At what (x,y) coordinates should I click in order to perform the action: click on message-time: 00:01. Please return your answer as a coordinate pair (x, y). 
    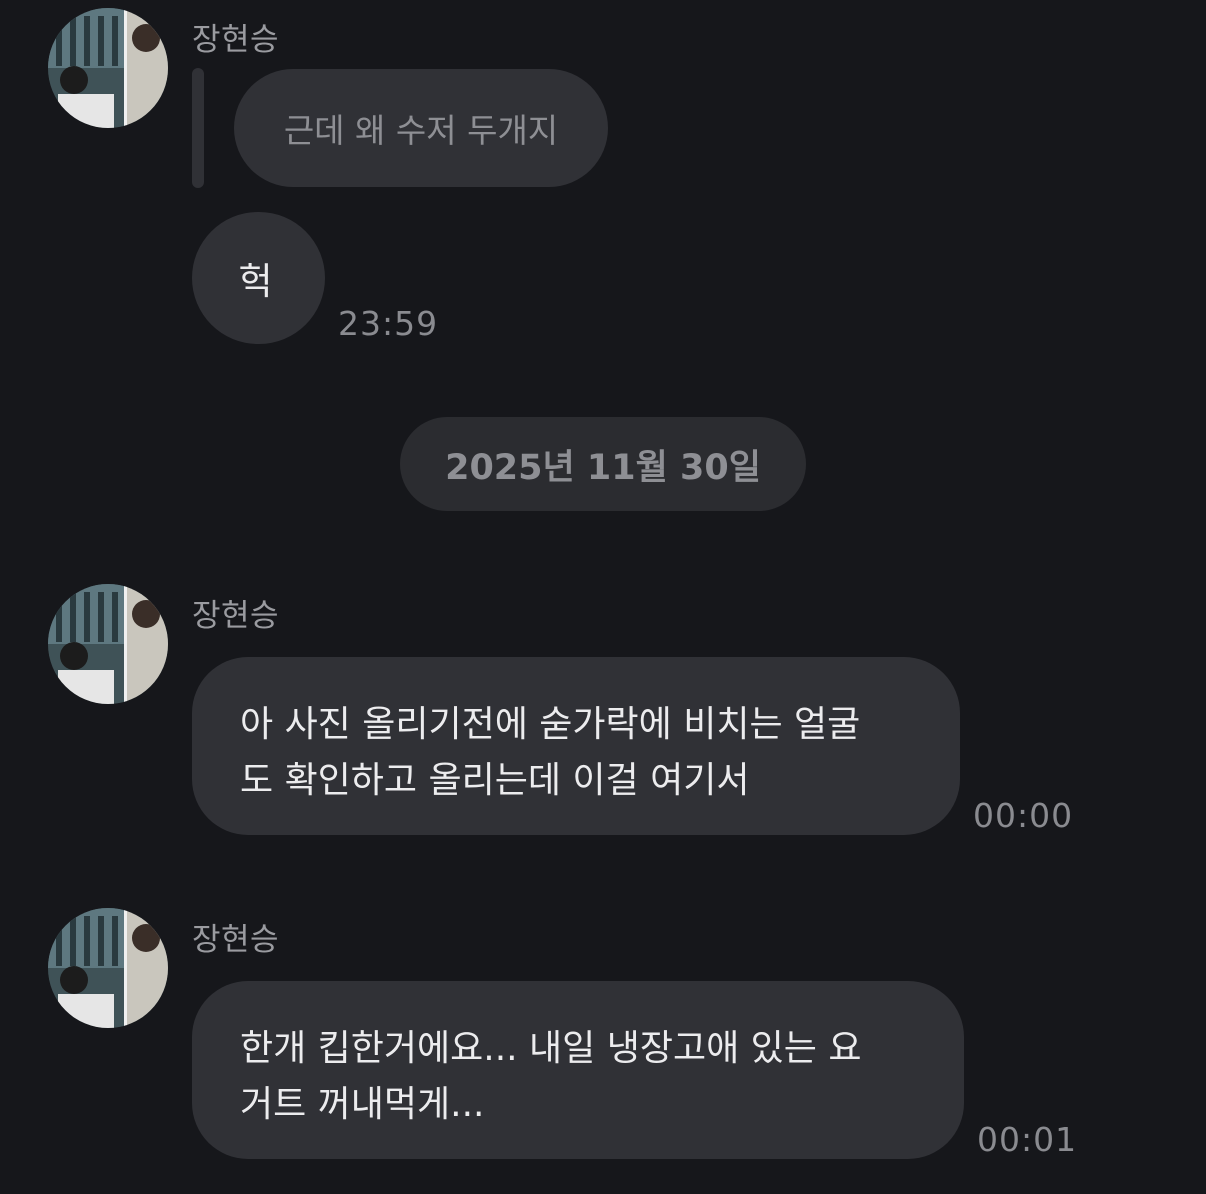
    Looking at the image, I should click on (1027, 1139).